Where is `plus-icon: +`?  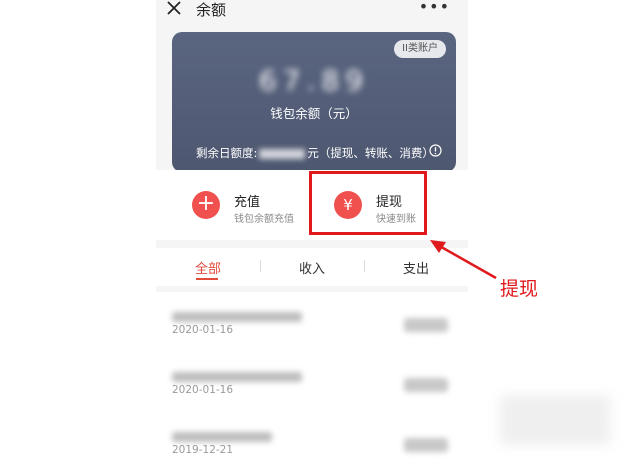
plus-icon: + is located at coordinates (206, 205).